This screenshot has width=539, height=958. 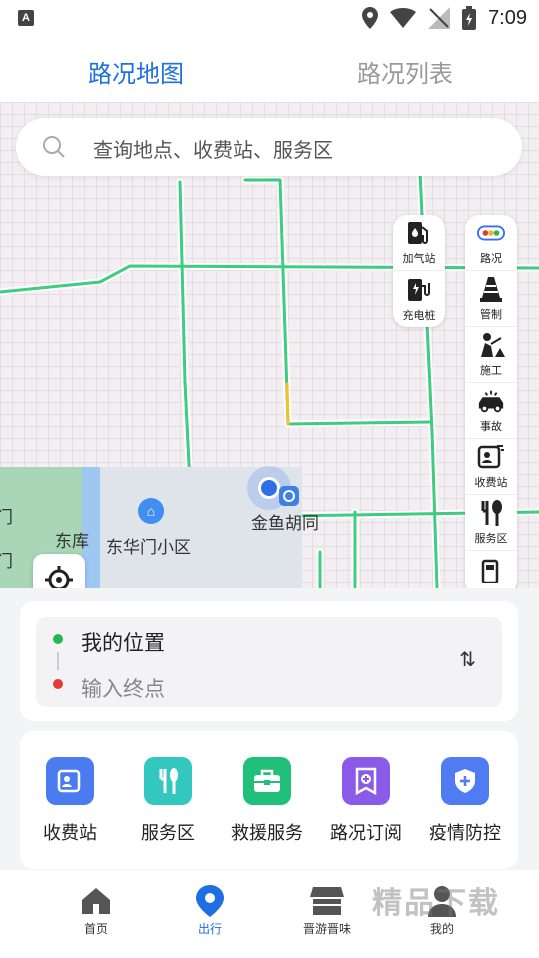 I want to click on crosshair-icon, so click(x=59, y=577).